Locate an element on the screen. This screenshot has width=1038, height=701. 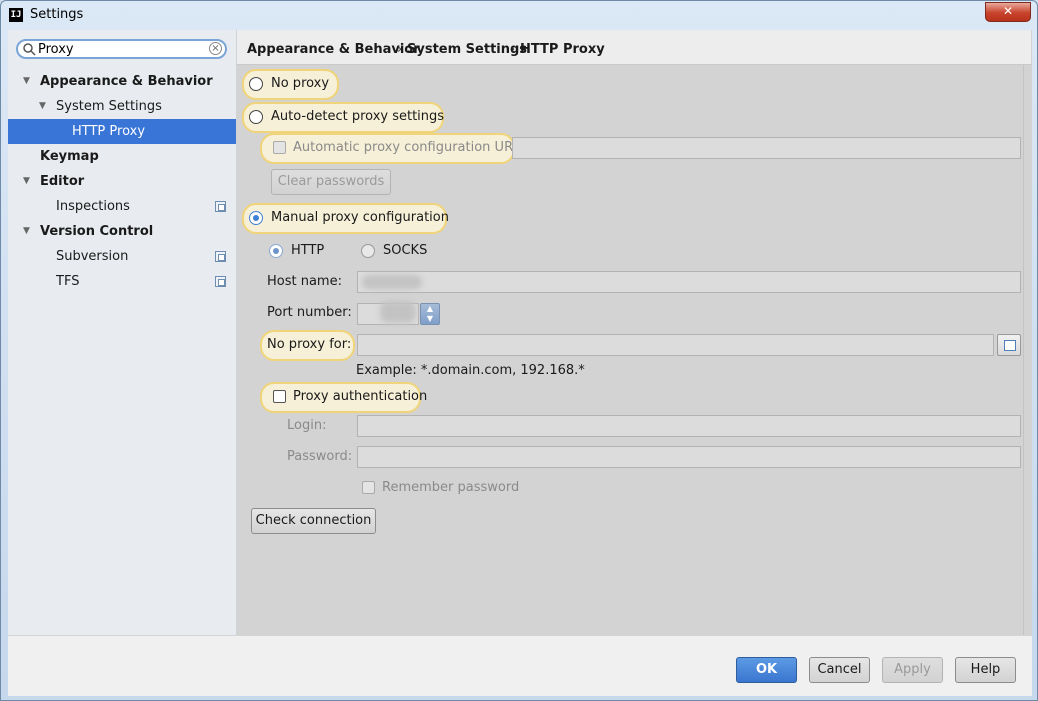
app-icon: IJ is located at coordinates (16, 15).